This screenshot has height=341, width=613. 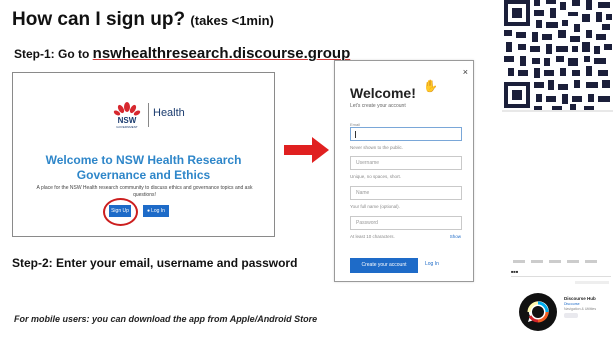 I want to click on page-title: How can I sign up? (takes <1min), so click(x=143, y=20).